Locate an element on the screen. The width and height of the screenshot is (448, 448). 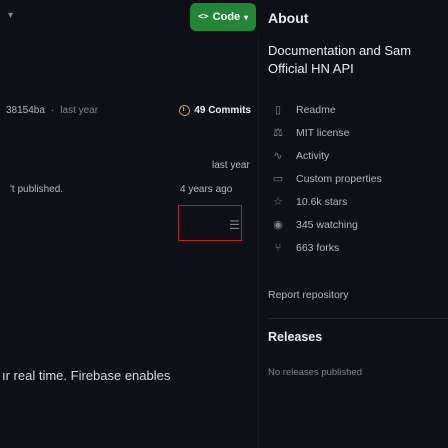
readme-text: ır real time. Firebase enables is located at coordinates (86, 375).